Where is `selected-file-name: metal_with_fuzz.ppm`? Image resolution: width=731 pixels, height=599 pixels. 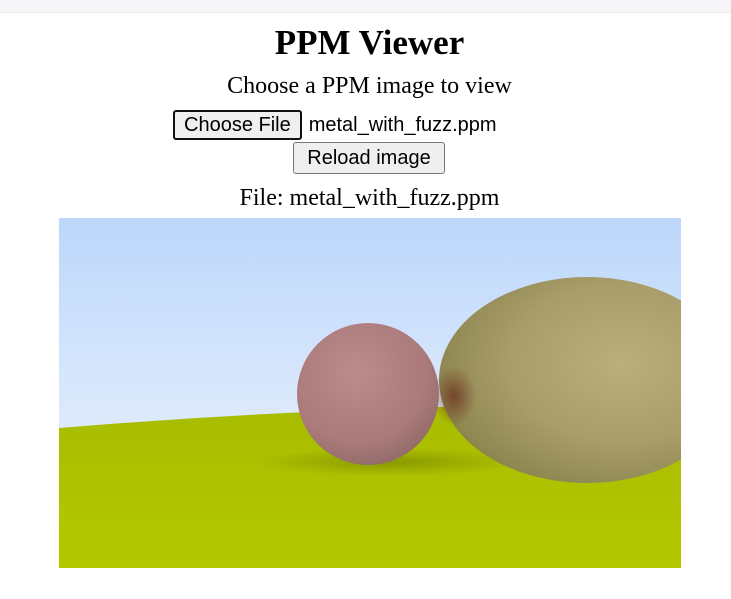 selected-file-name: metal_with_fuzz.ppm is located at coordinates (402, 124).